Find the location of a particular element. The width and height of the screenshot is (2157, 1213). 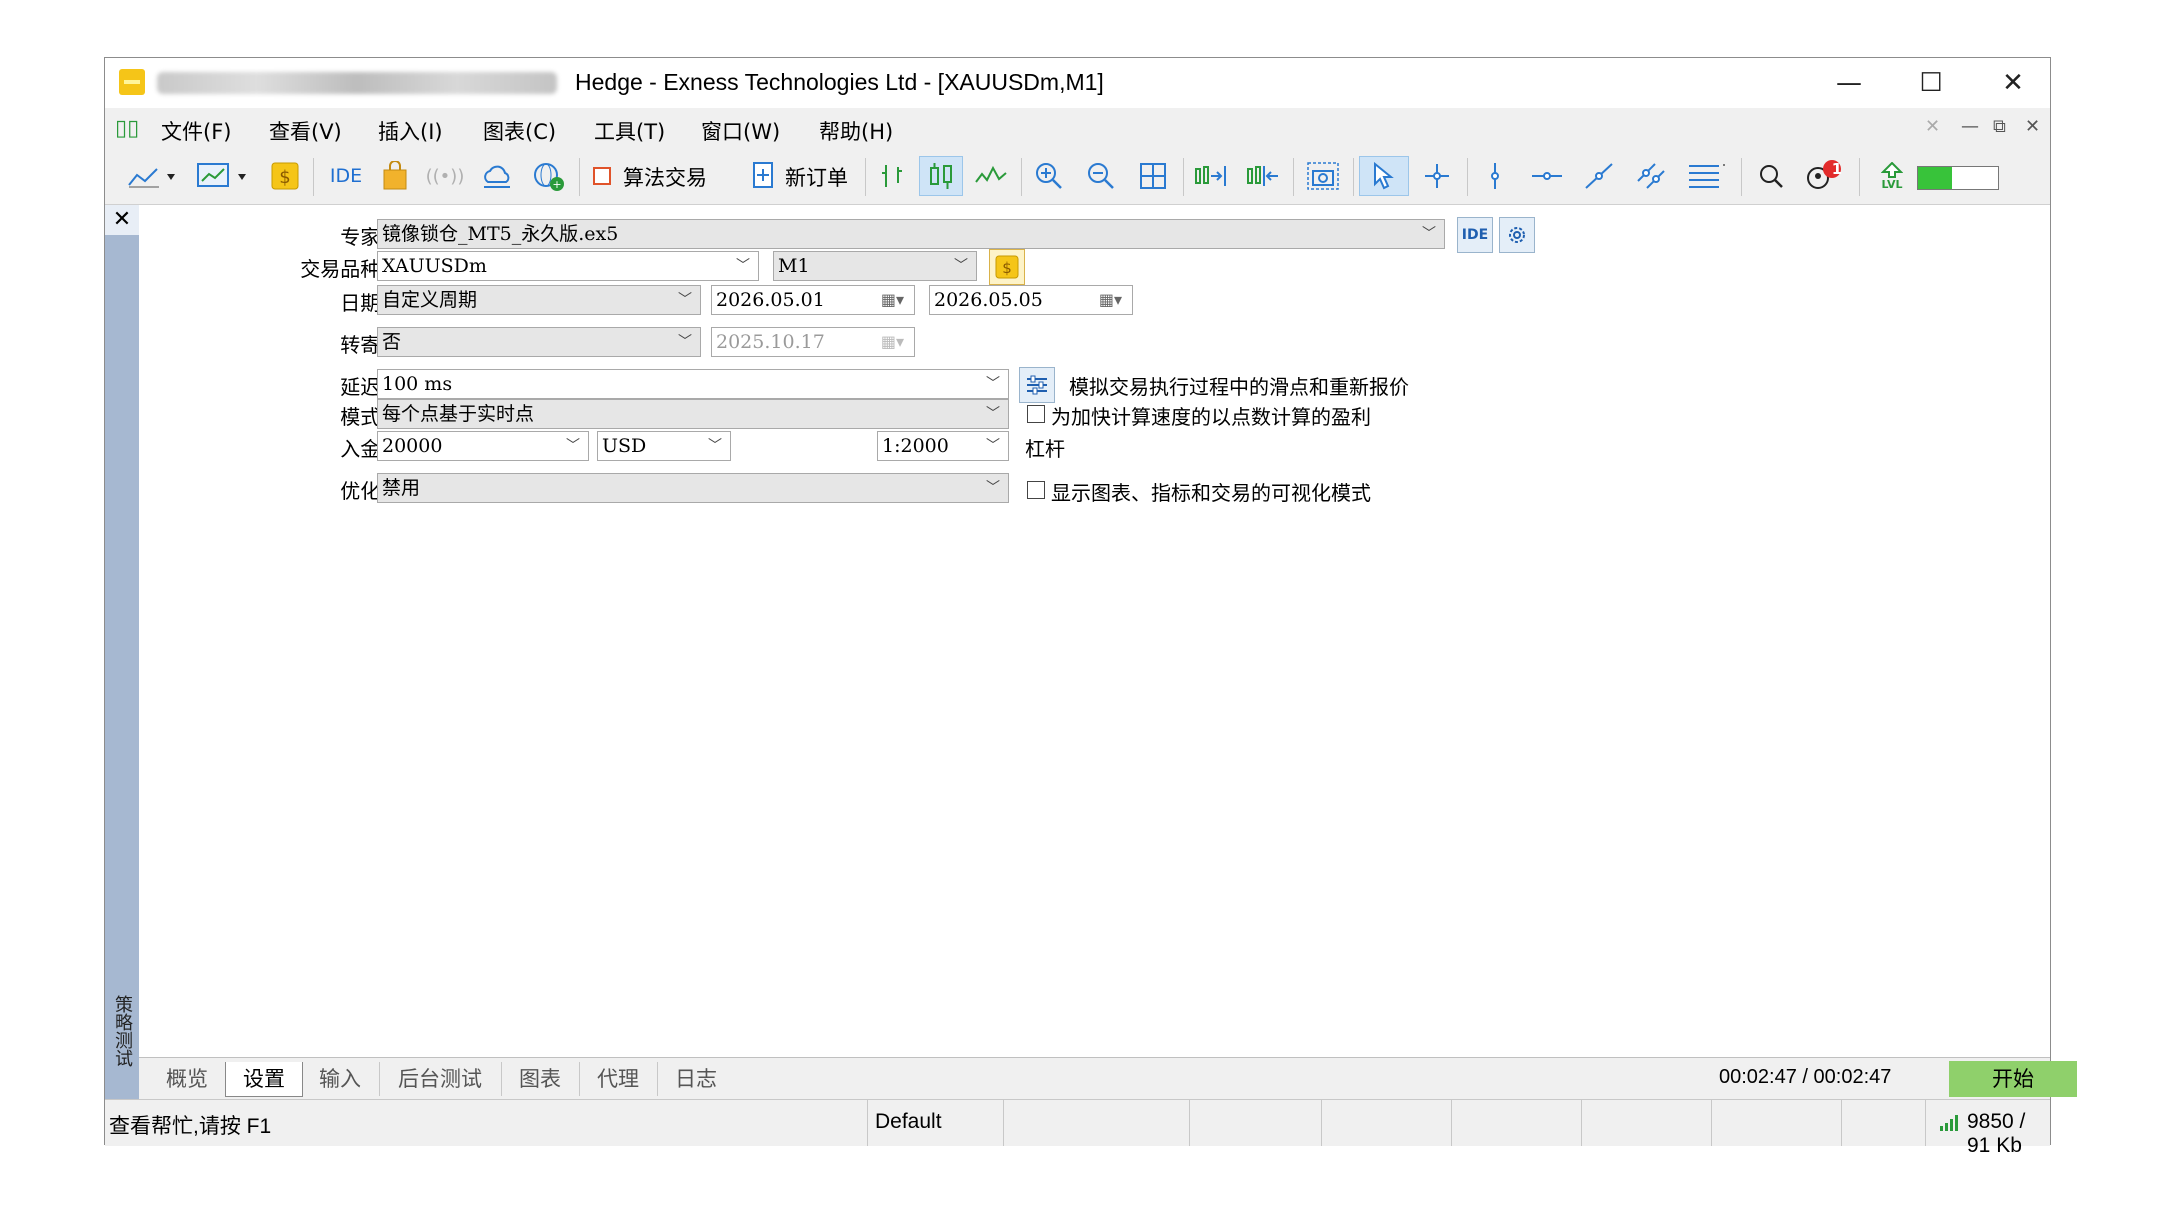

search-icon is located at coordinates (1771, 176).